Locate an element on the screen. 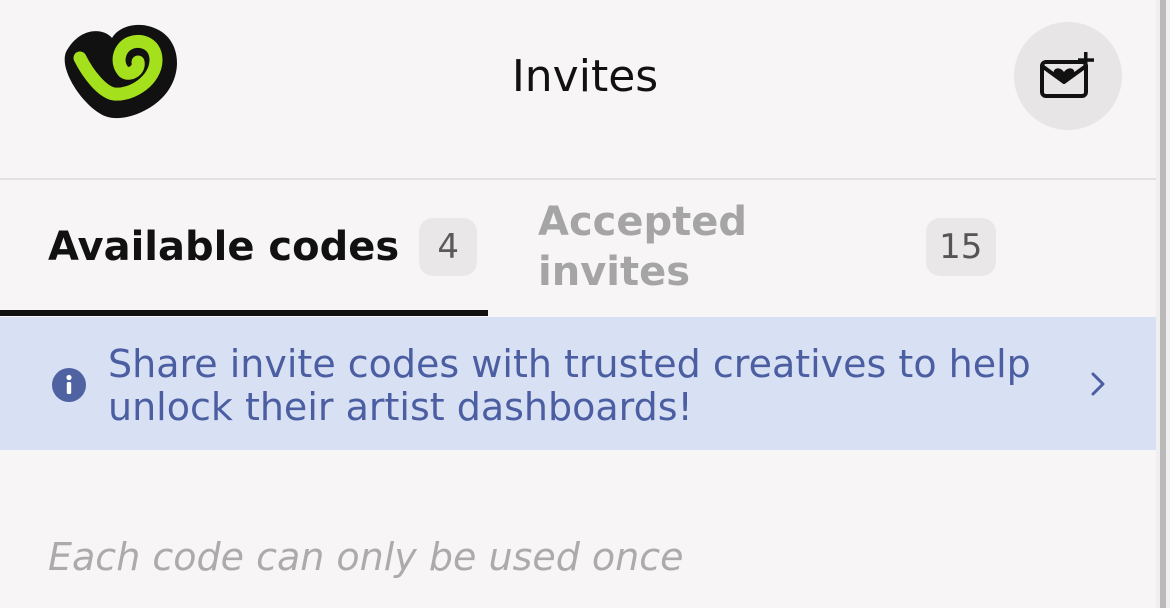 This screenshot has height=608, width=1170. scrollbar is located at coordinates (1163, 304).